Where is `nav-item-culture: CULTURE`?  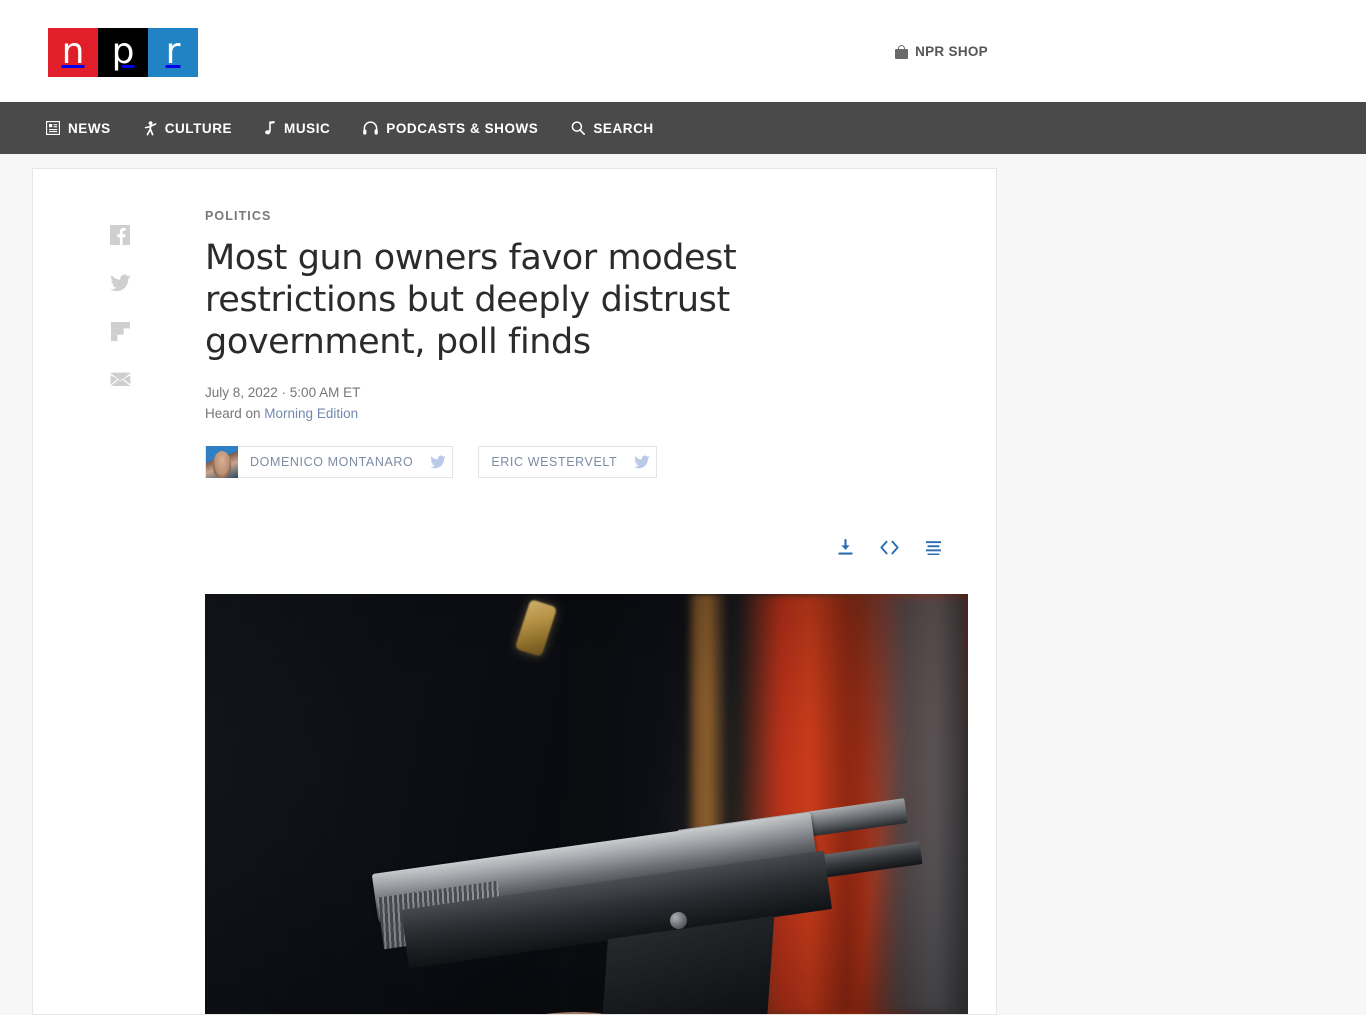
nav-item-culture: CULTURE is located at coordinates (188, 128).